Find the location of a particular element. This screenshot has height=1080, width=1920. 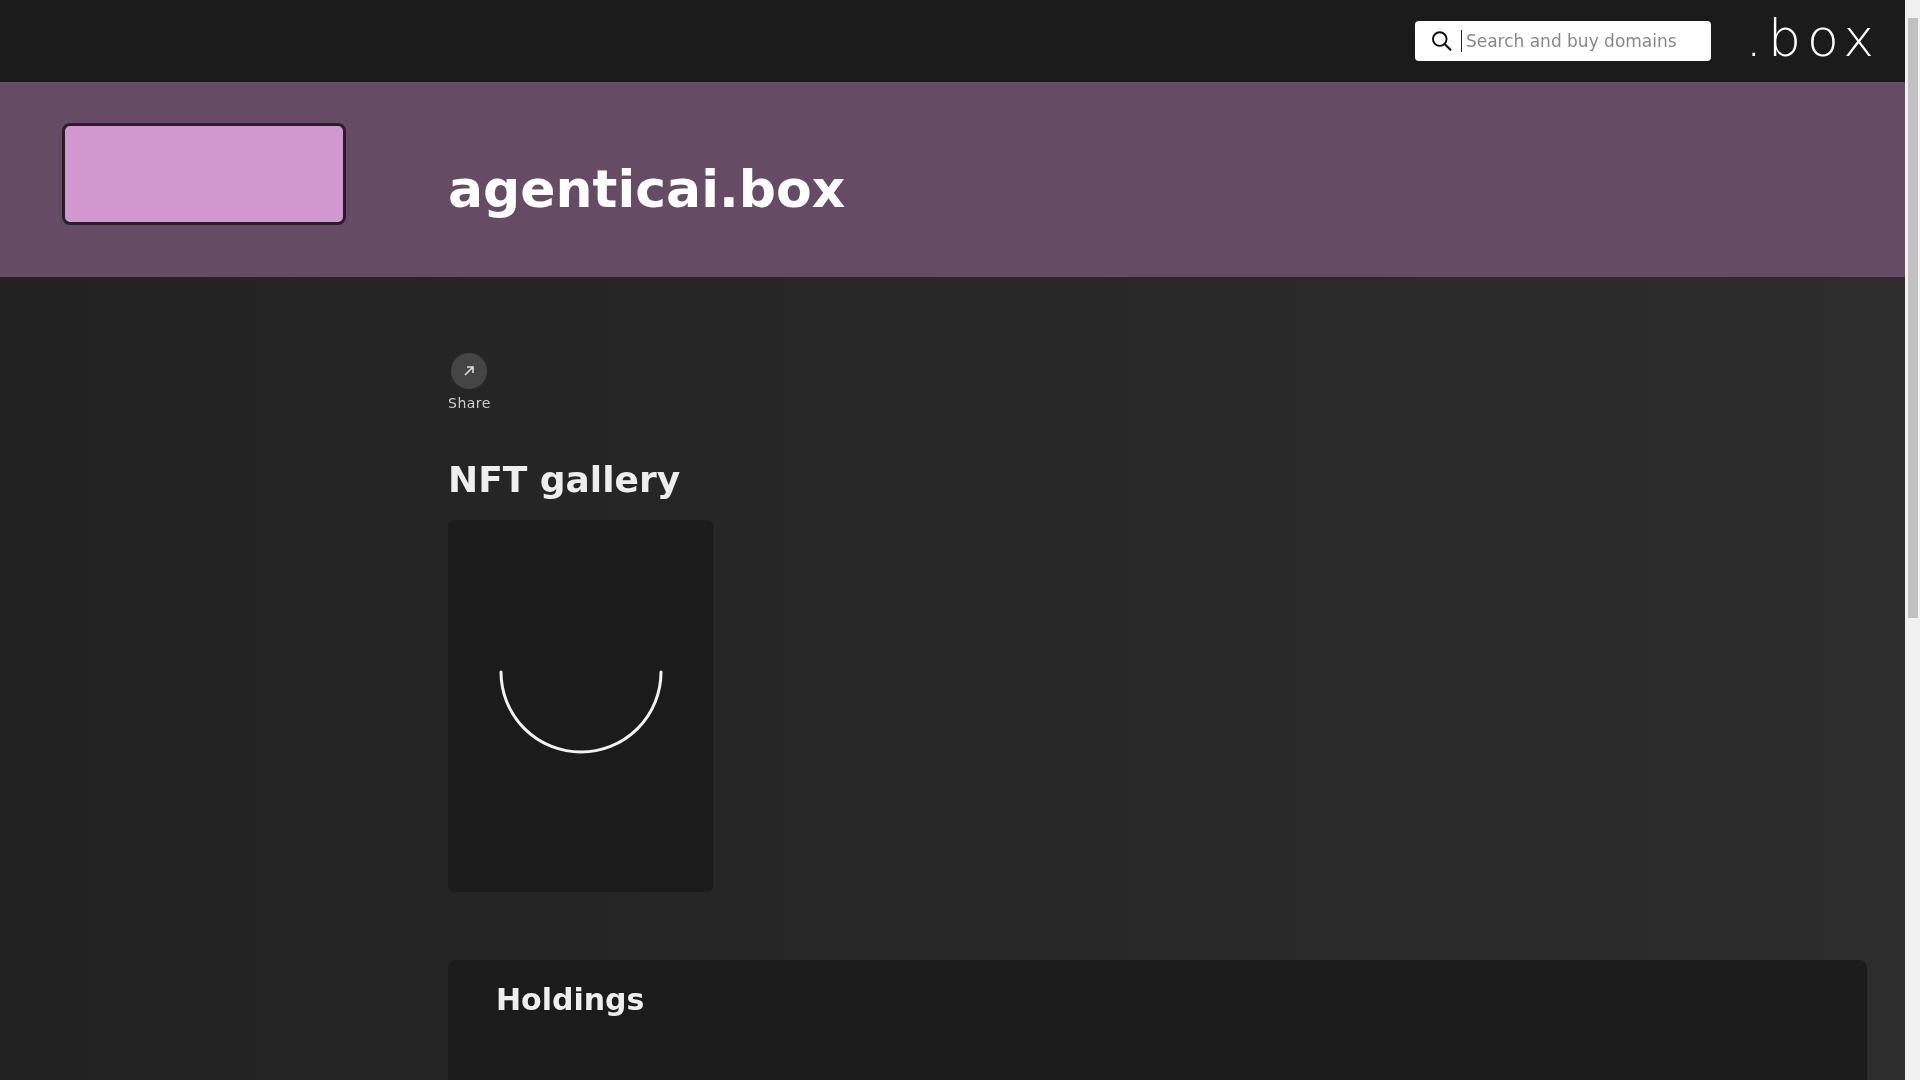

logo: .box is located at coordinates (1812, 37).